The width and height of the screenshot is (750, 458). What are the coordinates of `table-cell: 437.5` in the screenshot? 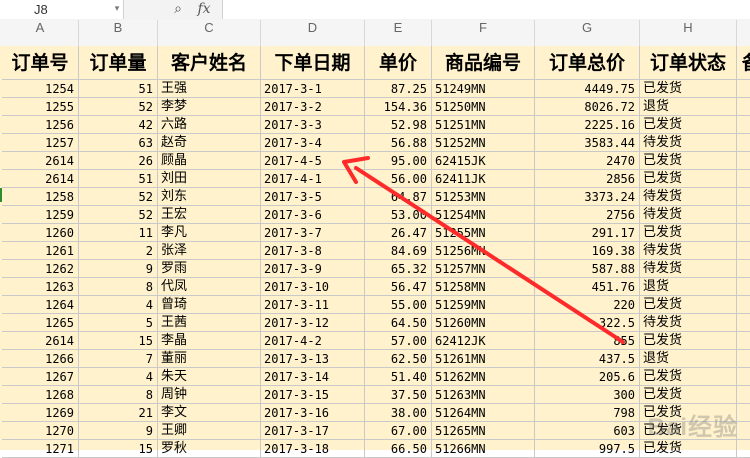 It's located at (587, 359).